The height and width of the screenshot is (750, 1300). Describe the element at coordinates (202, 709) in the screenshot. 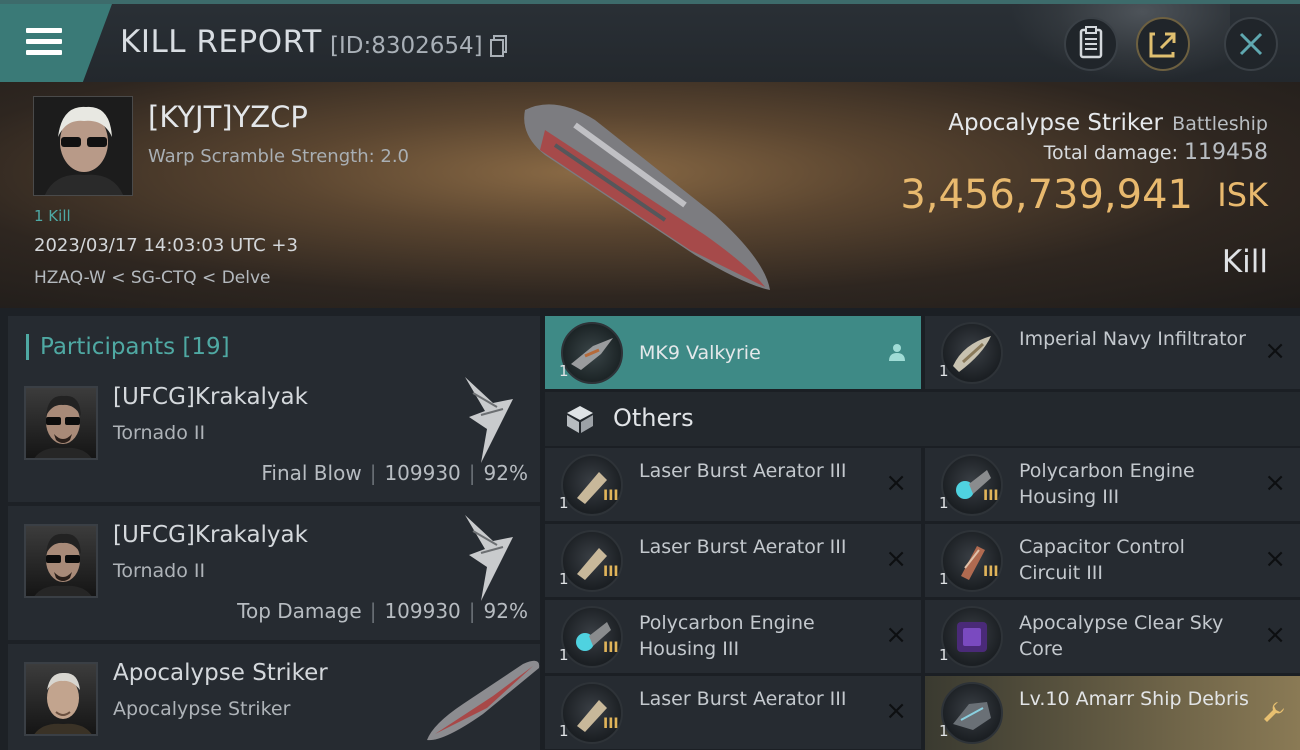

I see `participant-ship: Apocalypse Striker` at that location.